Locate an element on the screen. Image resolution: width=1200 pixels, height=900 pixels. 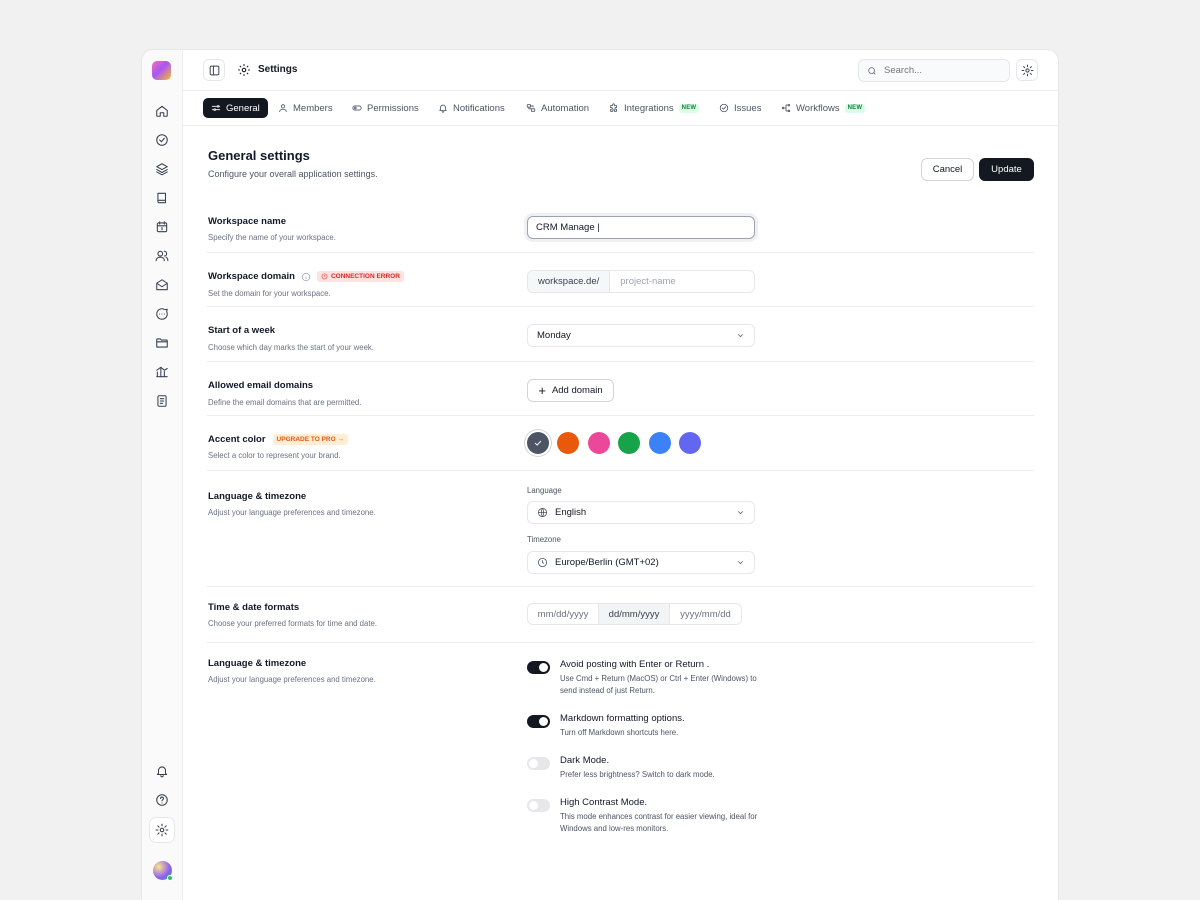
workspace-name-field is located at coordinates (641, 227).